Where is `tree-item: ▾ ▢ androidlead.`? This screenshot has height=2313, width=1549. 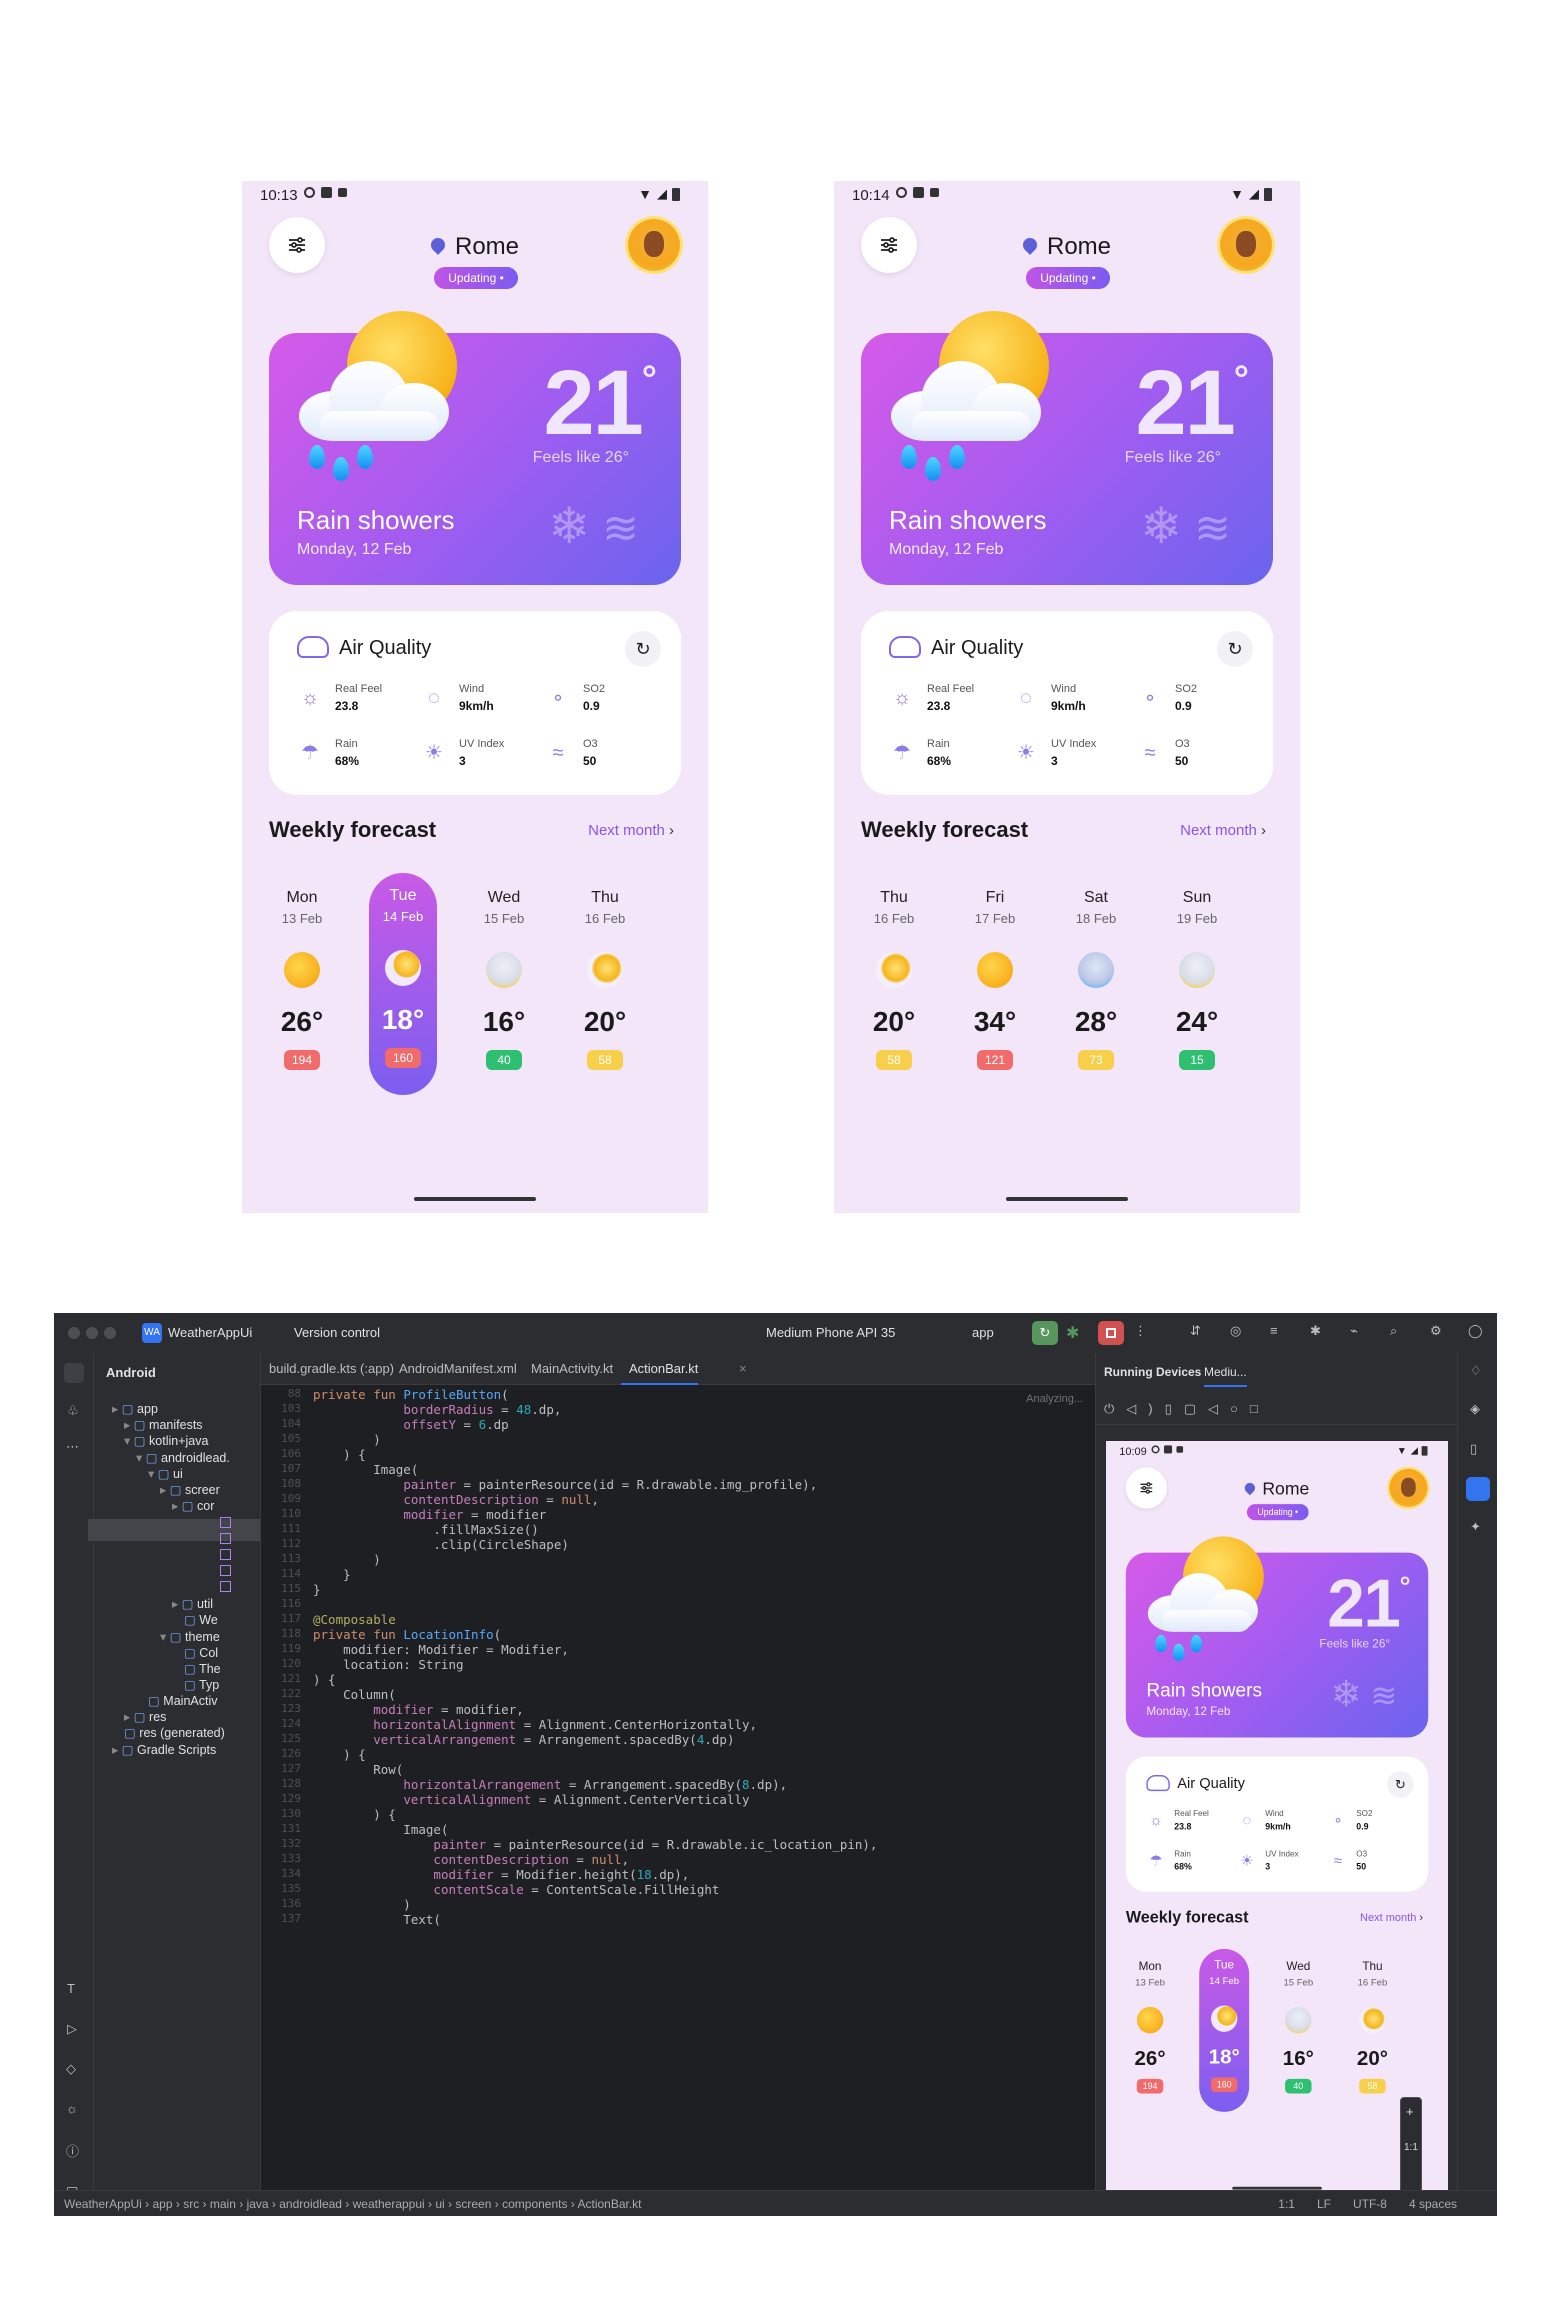
tree-item: ▾ ▢ androidlead. is located at coordinates (183, 1457).